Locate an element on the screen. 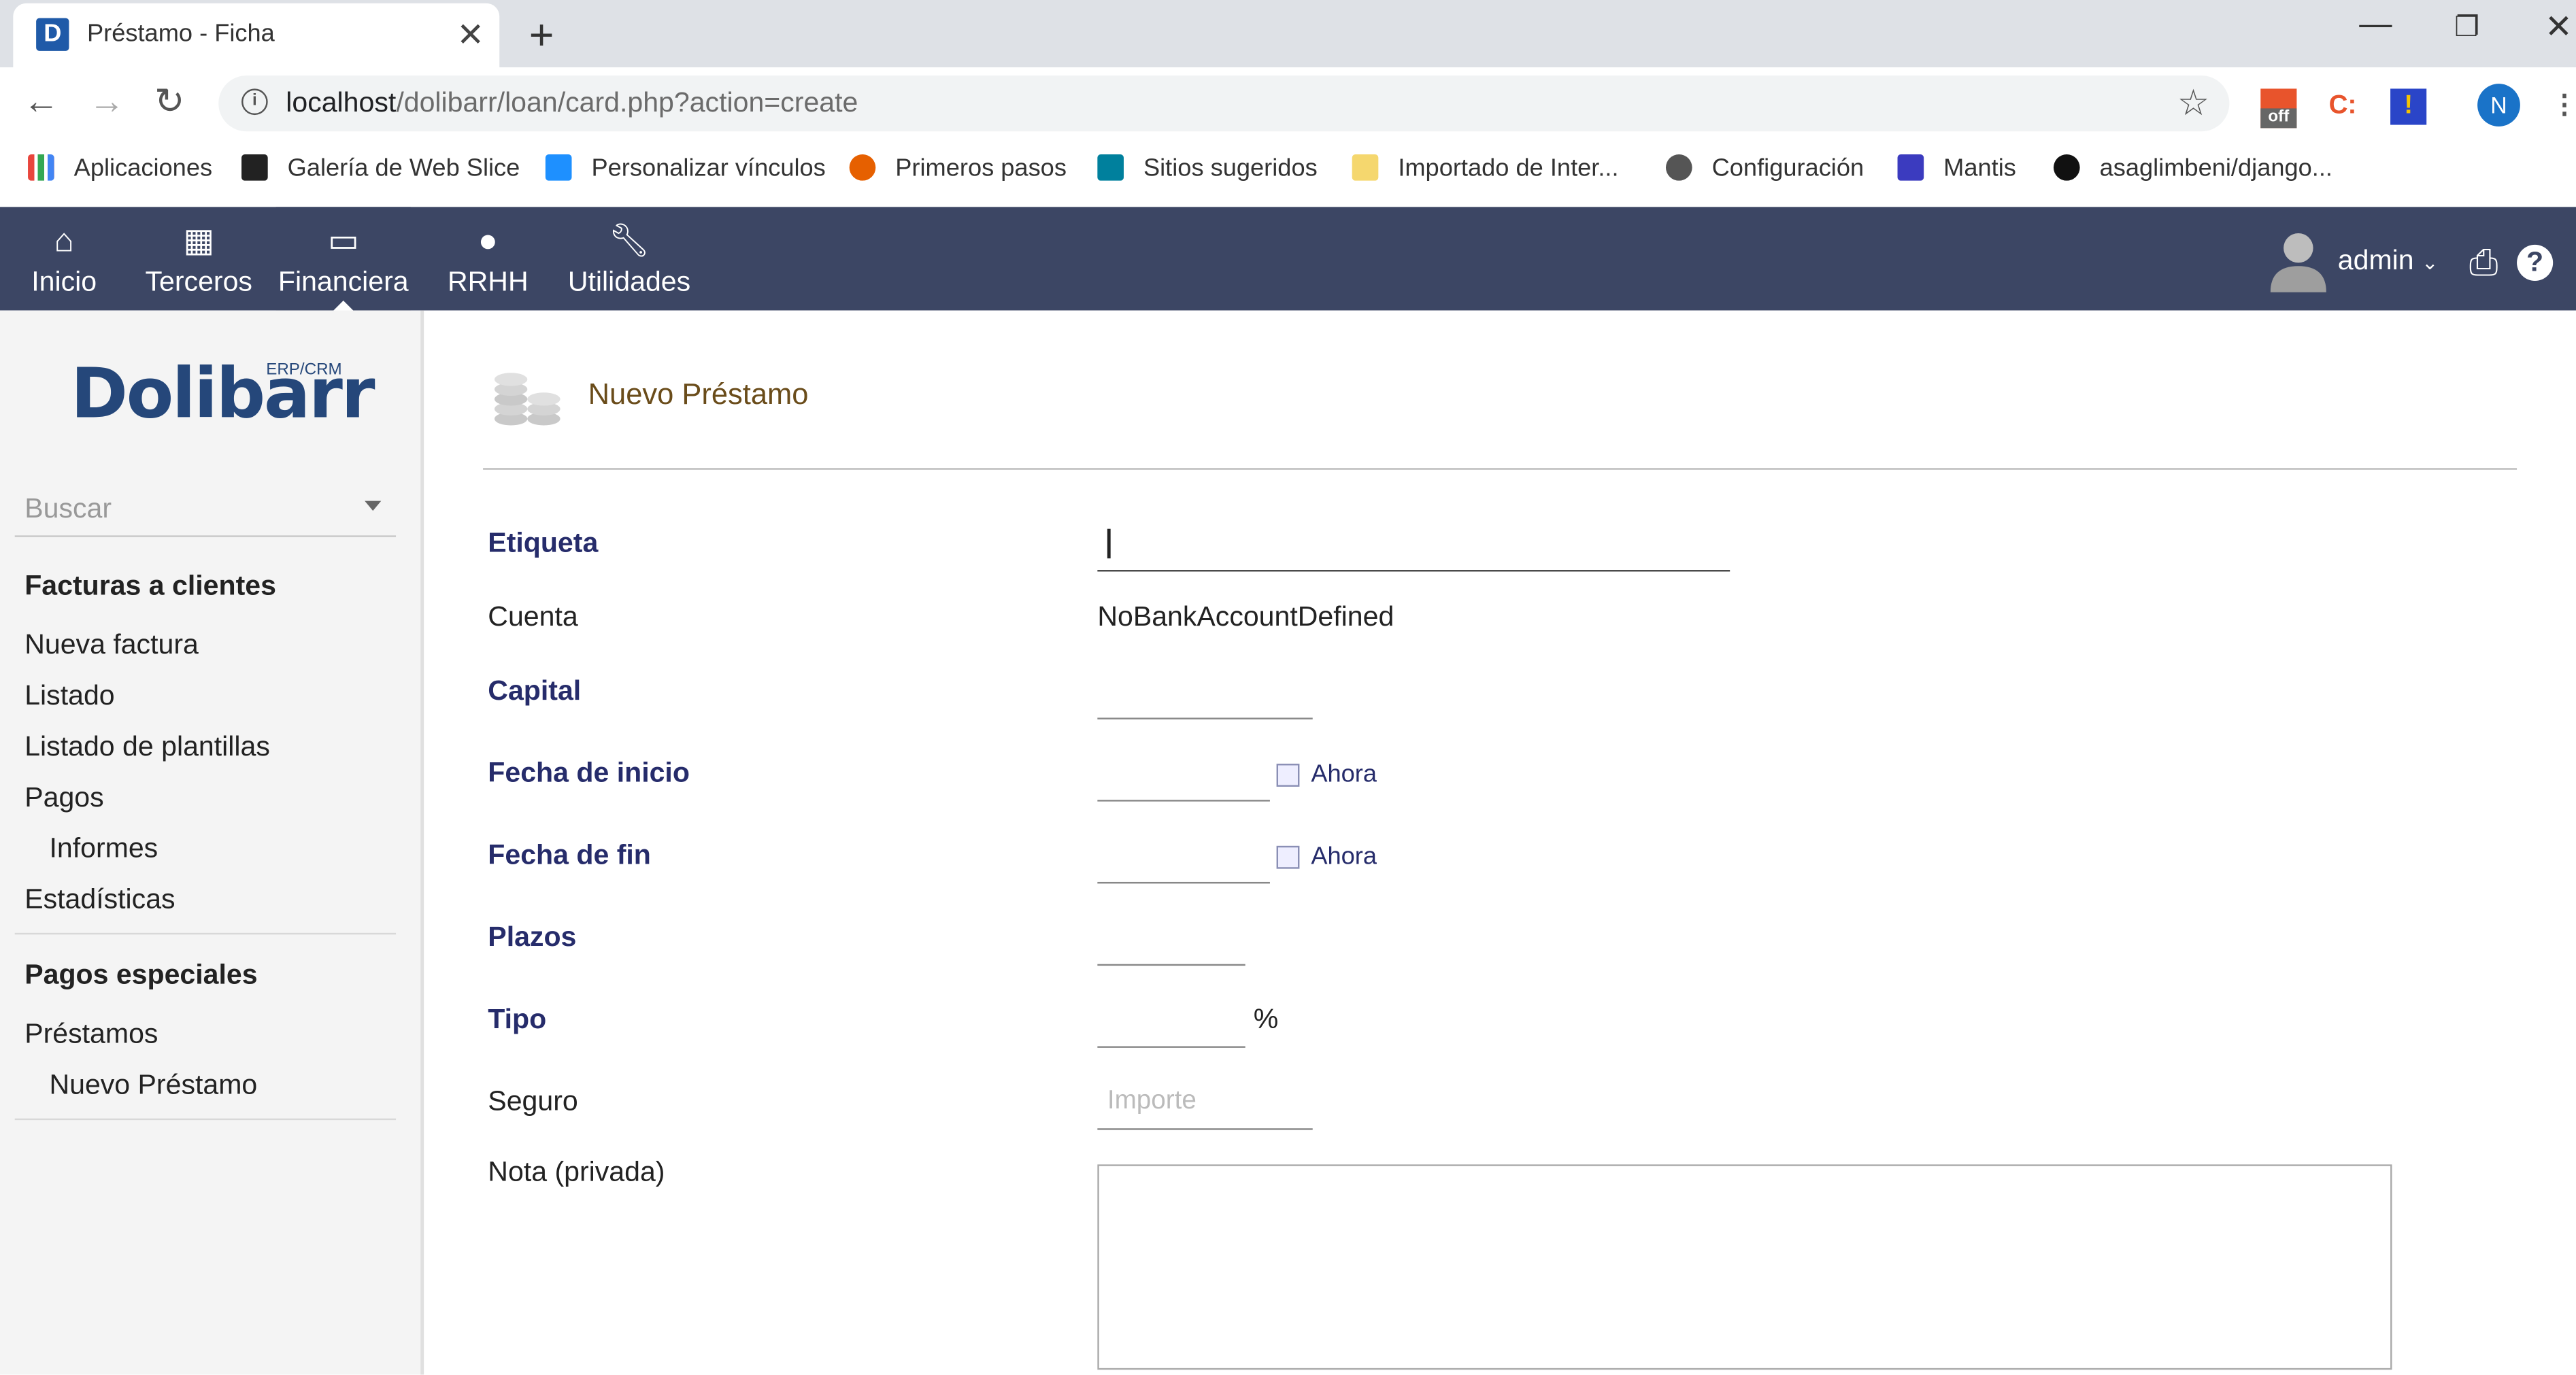 This screenshot has width=2576, height=1375. menu-utilidades: 🔧︎ Utilidades is located at coordinates (629, 259).